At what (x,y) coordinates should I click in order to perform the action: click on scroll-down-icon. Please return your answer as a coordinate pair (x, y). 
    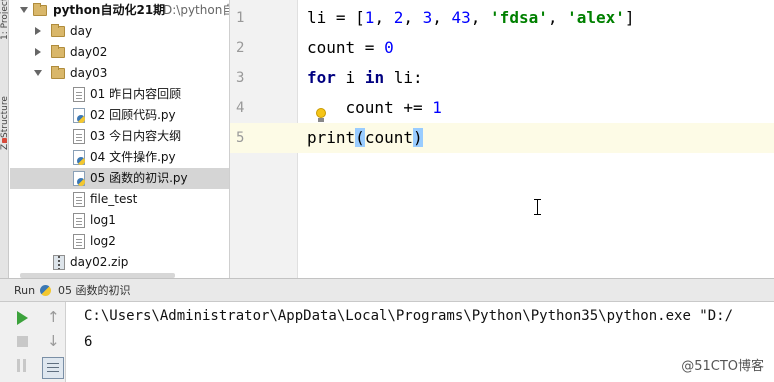
    Looking at the image, I should click on (53, 341).